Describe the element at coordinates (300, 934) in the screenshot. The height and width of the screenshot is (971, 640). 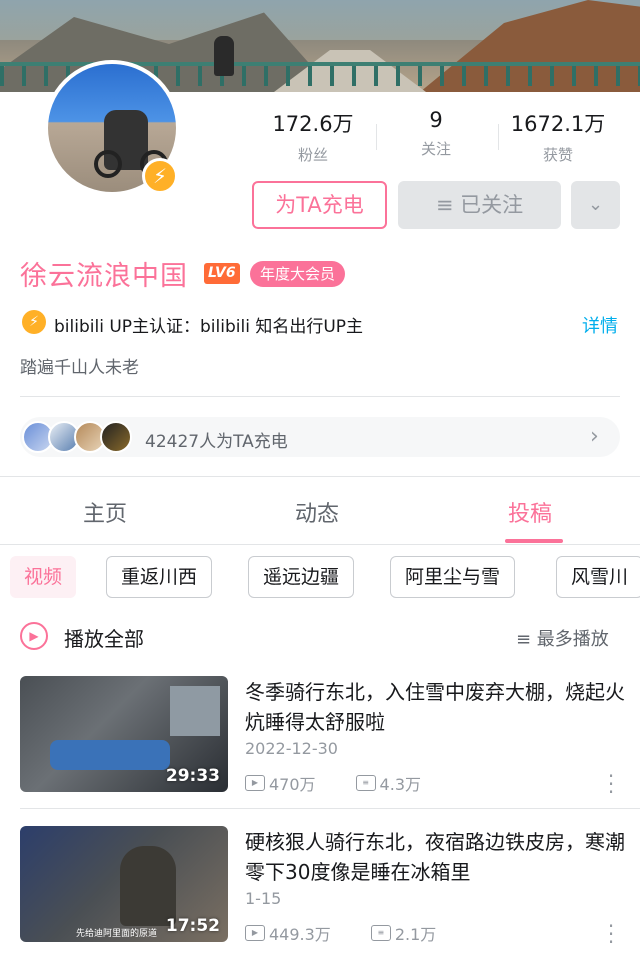
I see `play-count: 449.3万` at that location.